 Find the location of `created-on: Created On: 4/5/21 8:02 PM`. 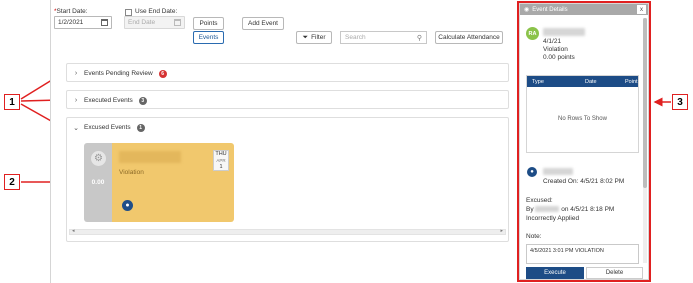

created-on: Created On: 4/5/21 8:02 PM is located at coordinates (584, 181).